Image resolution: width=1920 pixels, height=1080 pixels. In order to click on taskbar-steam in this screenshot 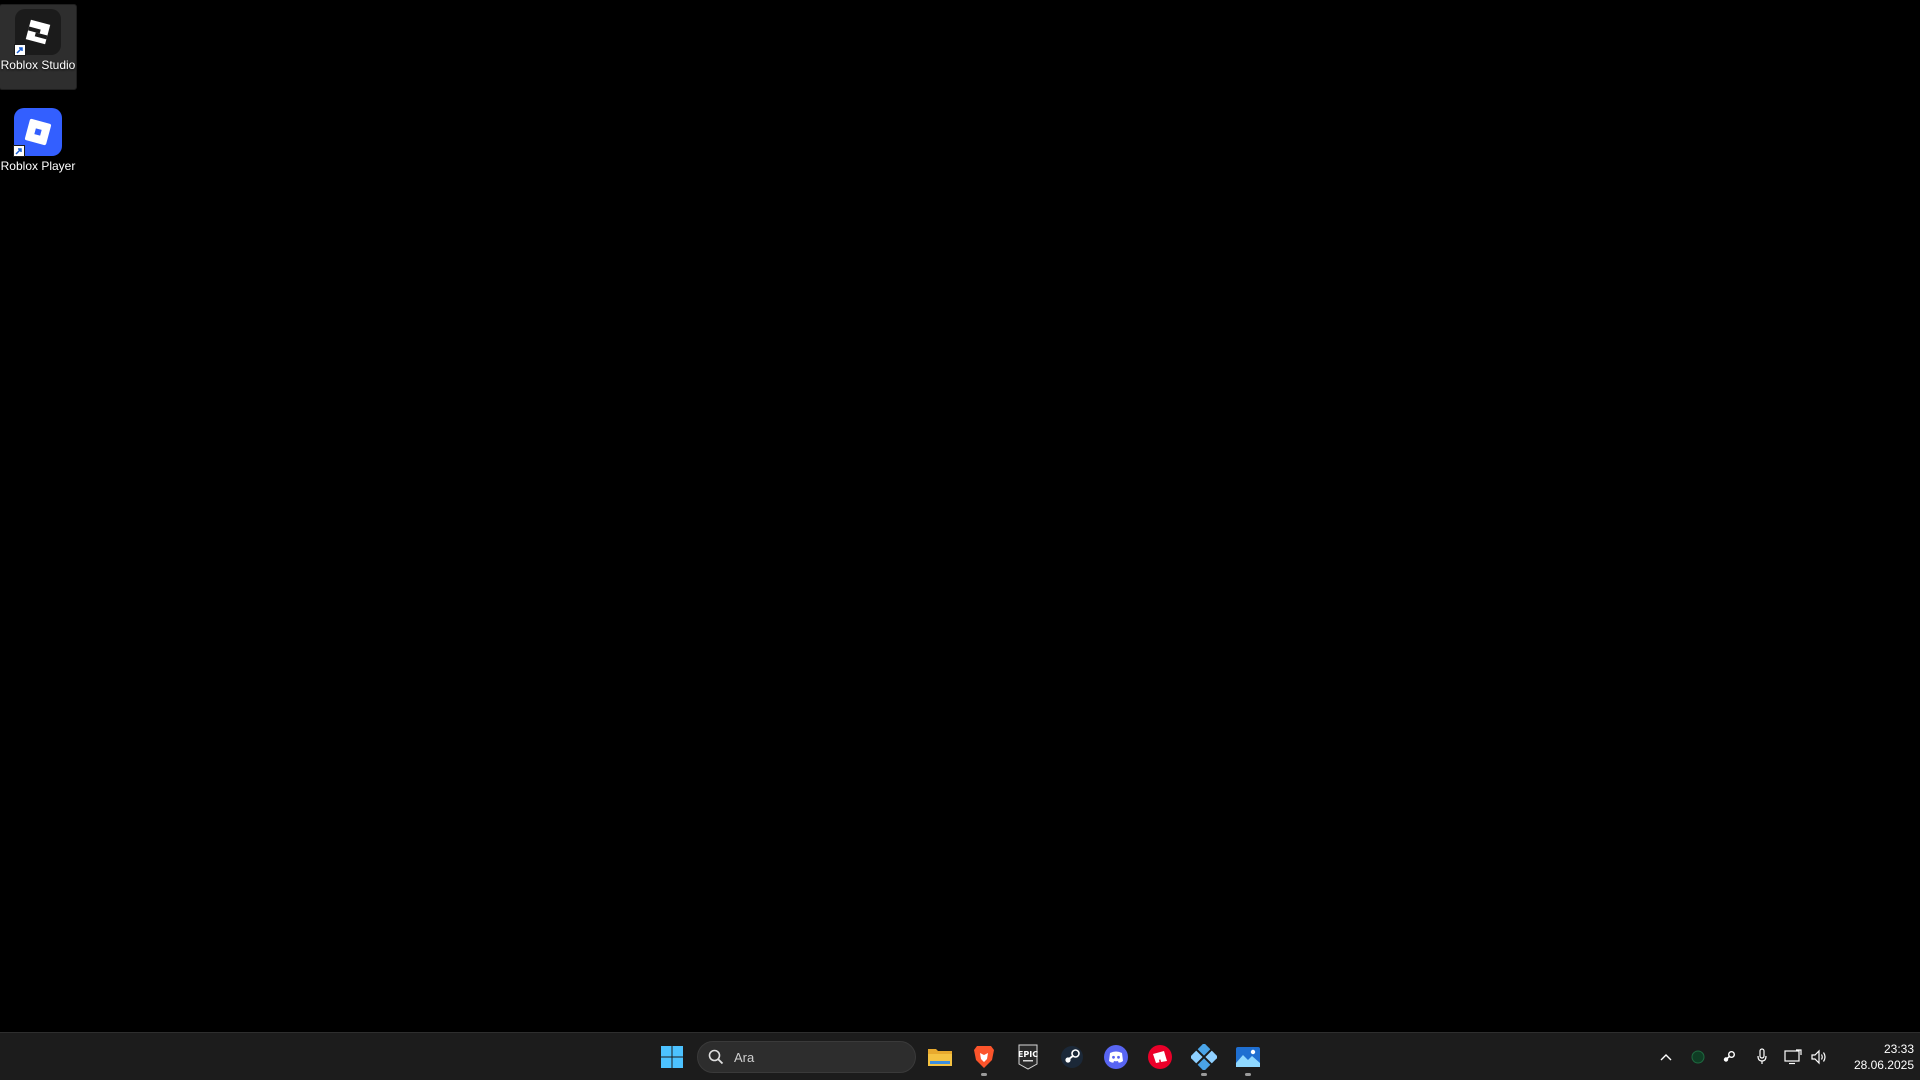, I will do `click(1072, 1057)`.